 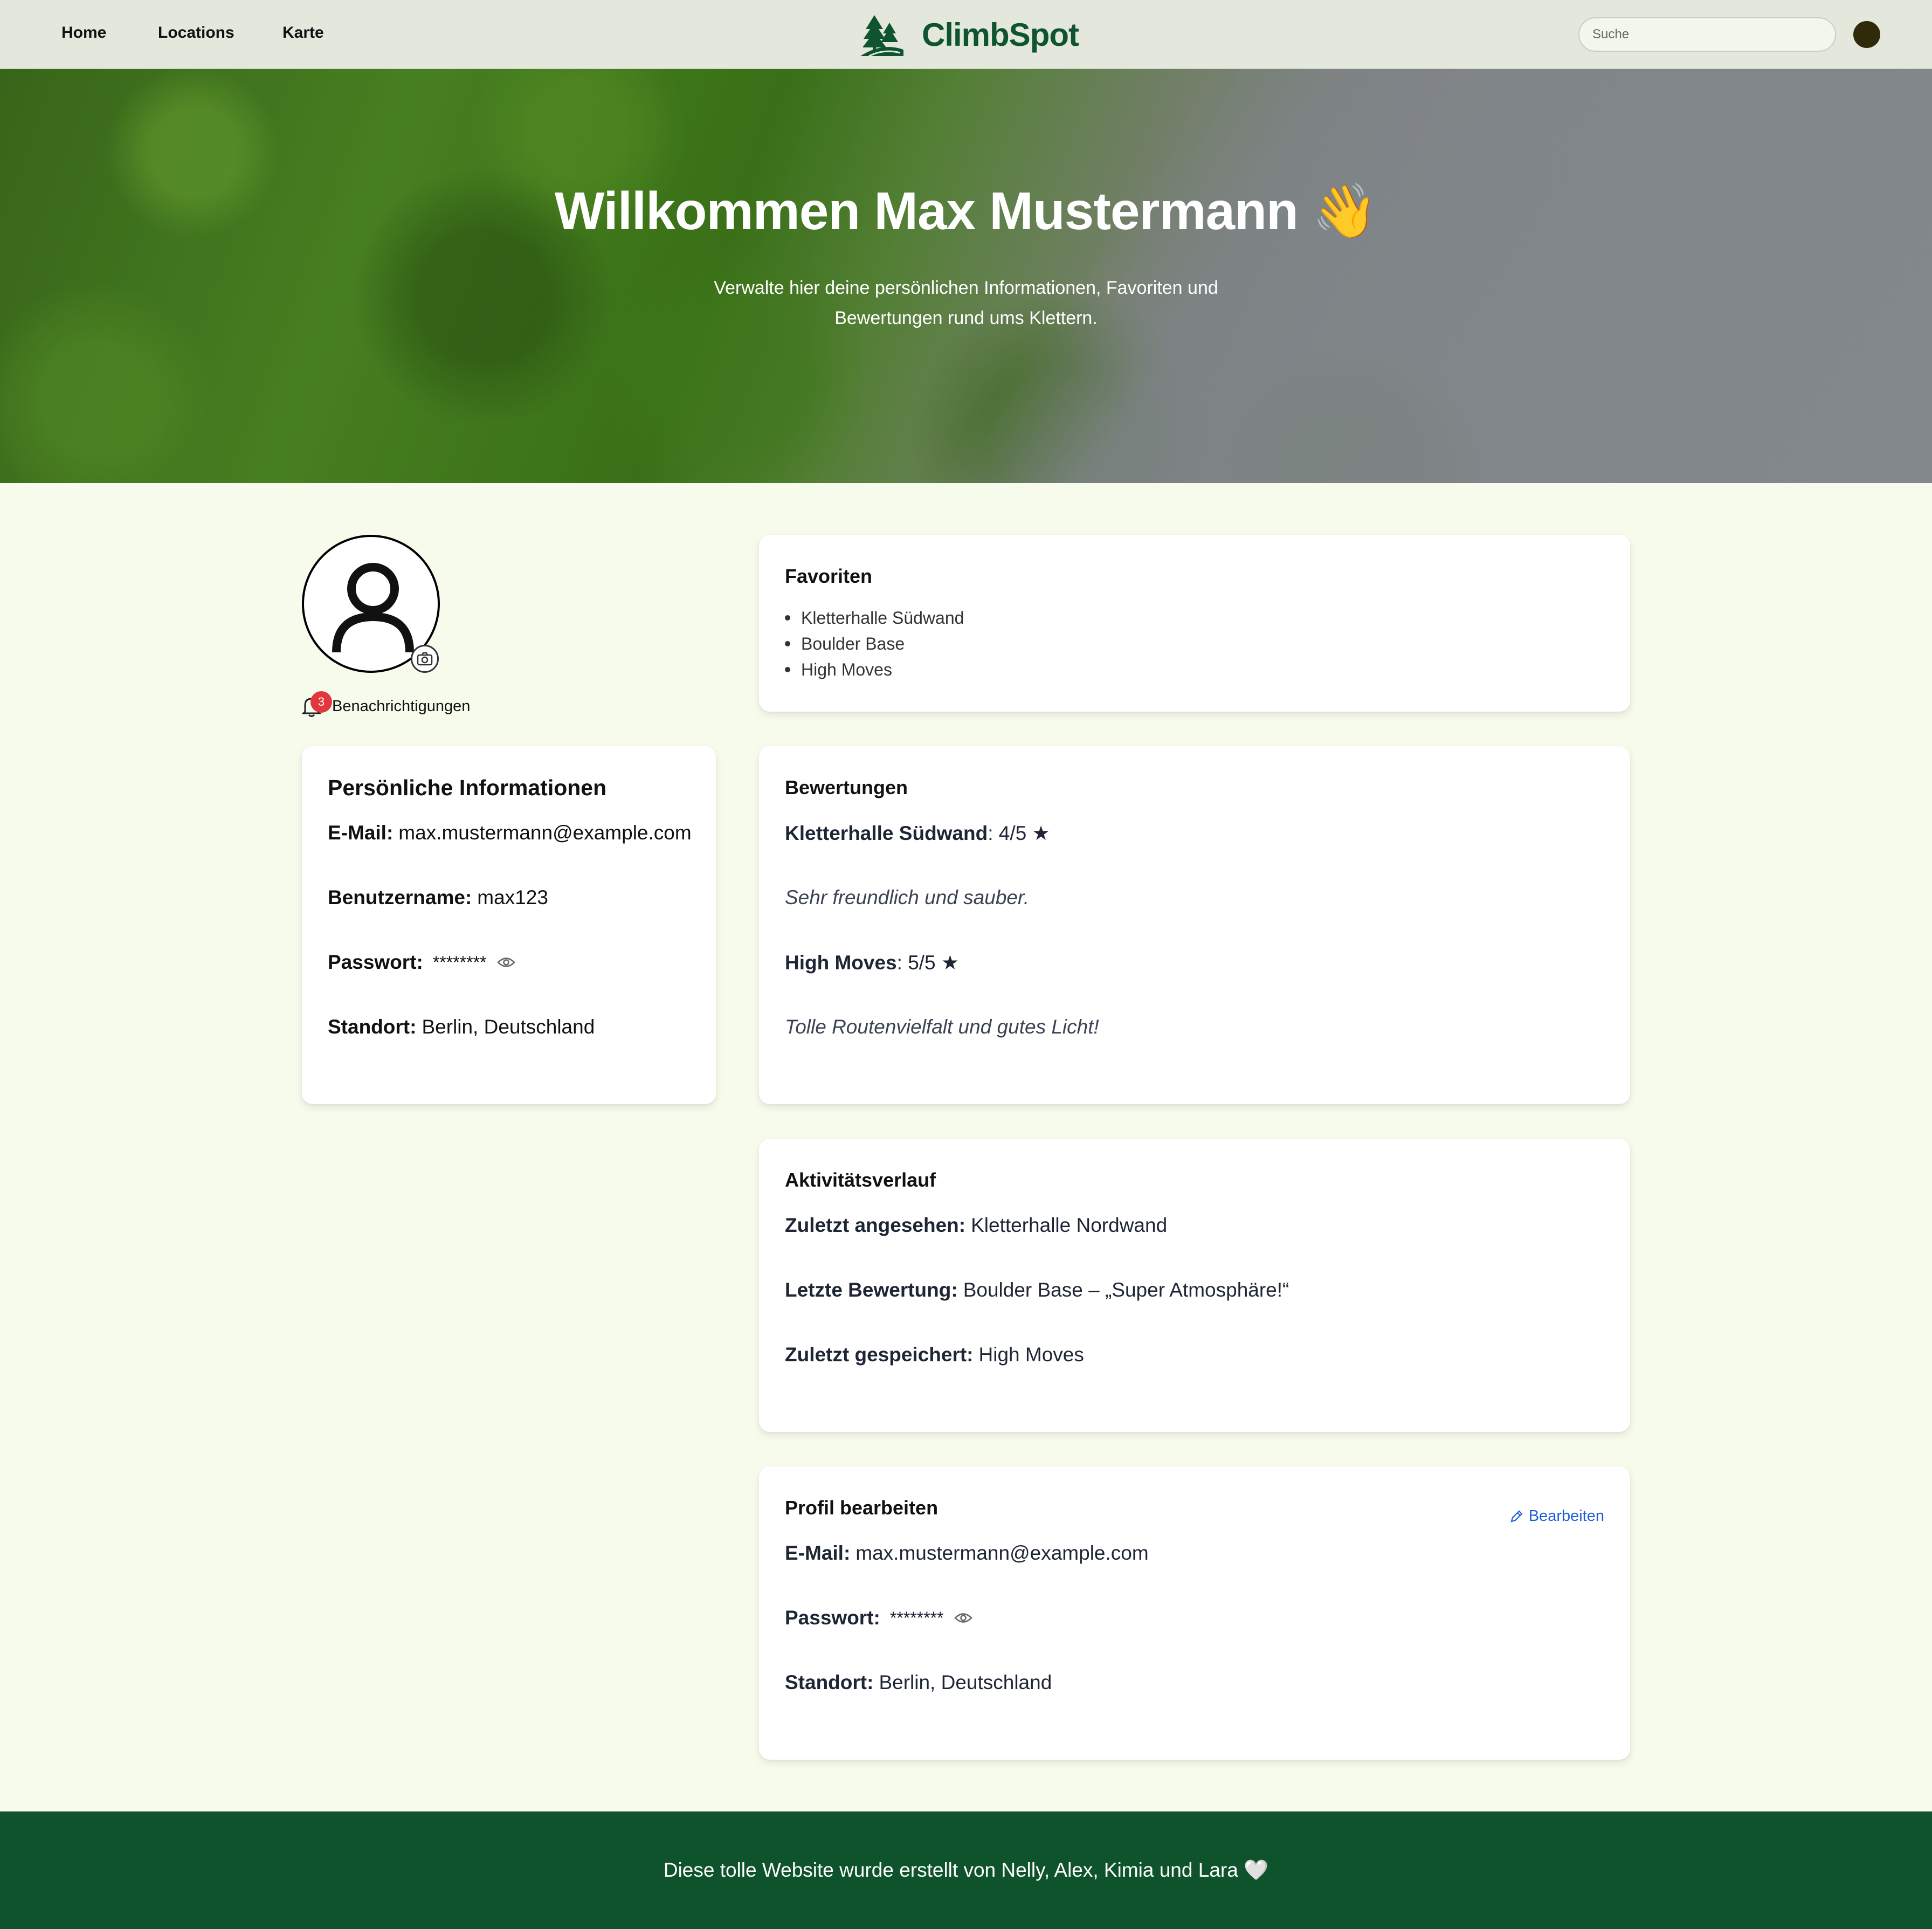 I want to click on card-title: Bewertungen, so click(x=846, y=787).